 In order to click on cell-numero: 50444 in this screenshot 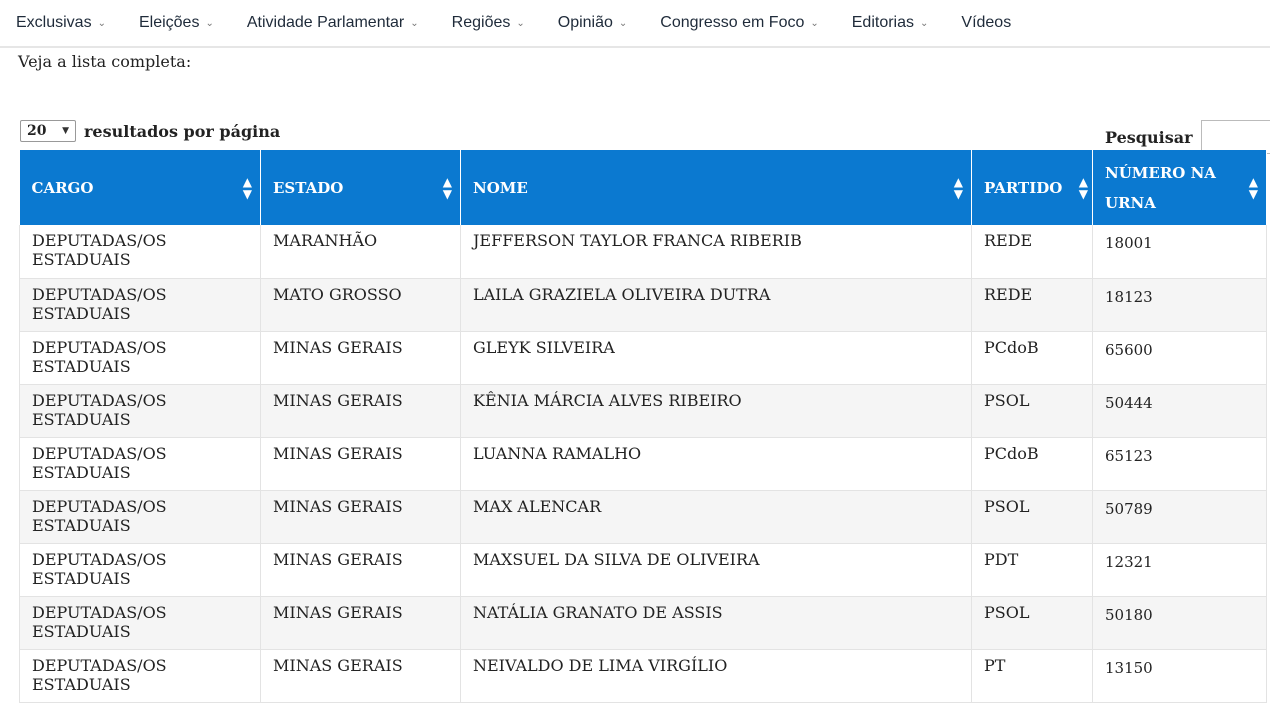, I will do `click(1180, 410)`.